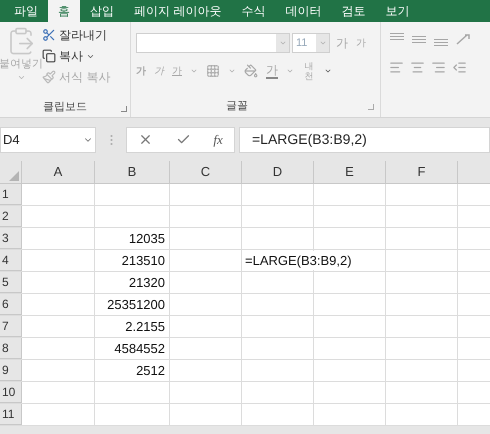  Describe the element at coordinates (11, 282) in the screenshot. I see `row-header: 5` at that location.